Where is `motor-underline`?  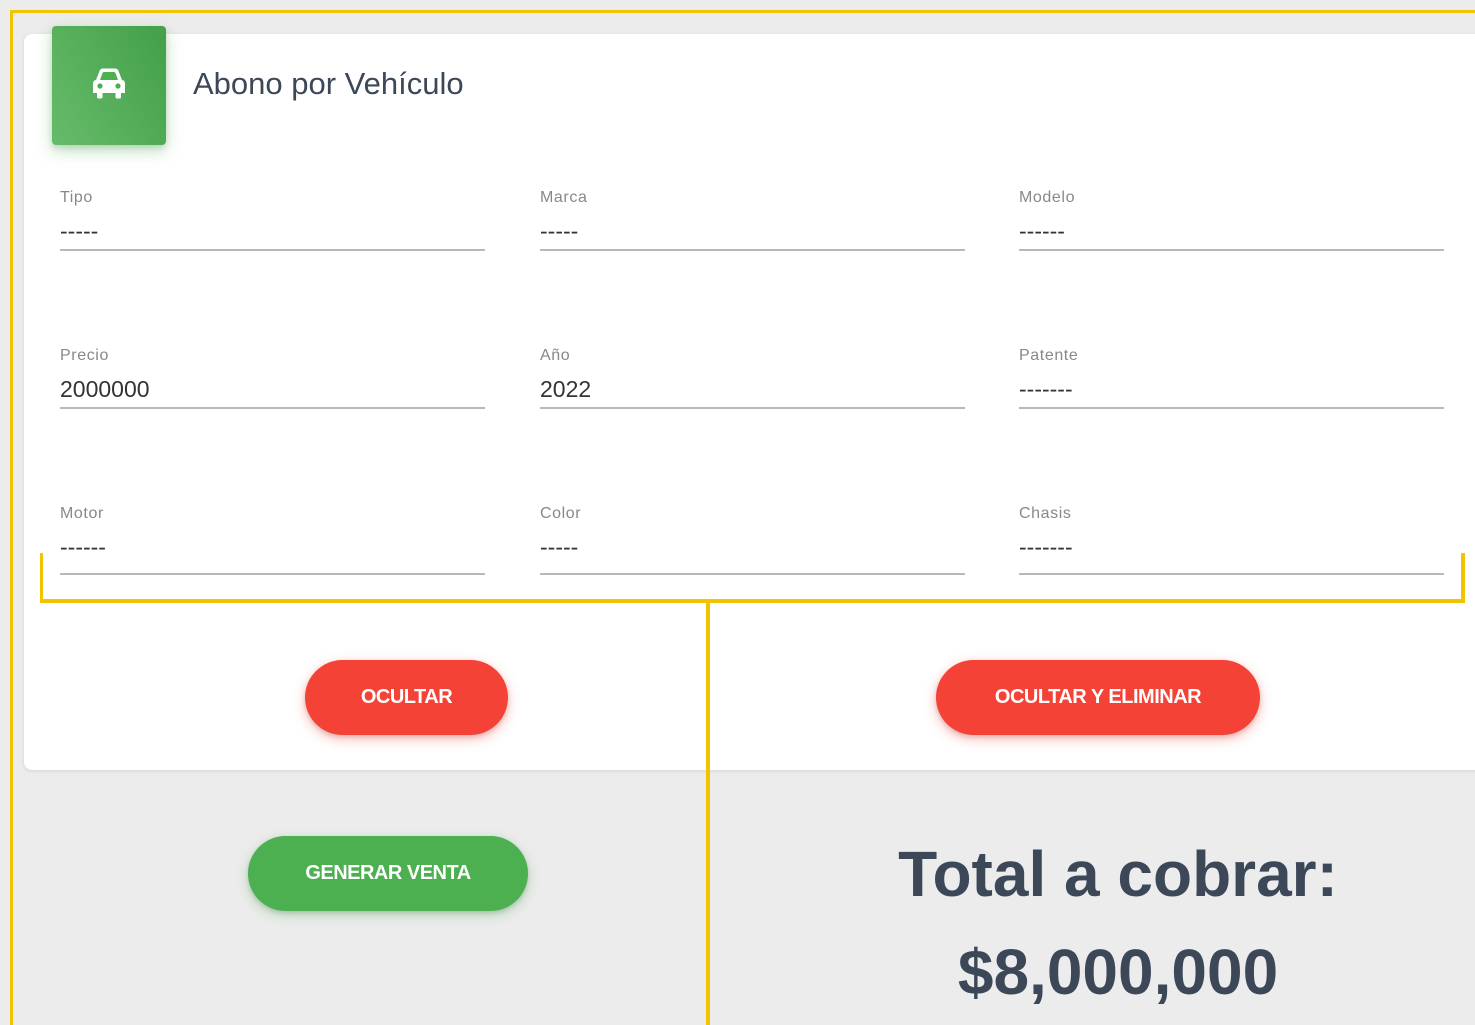
motor-underline is located at coordinates (272, 574).